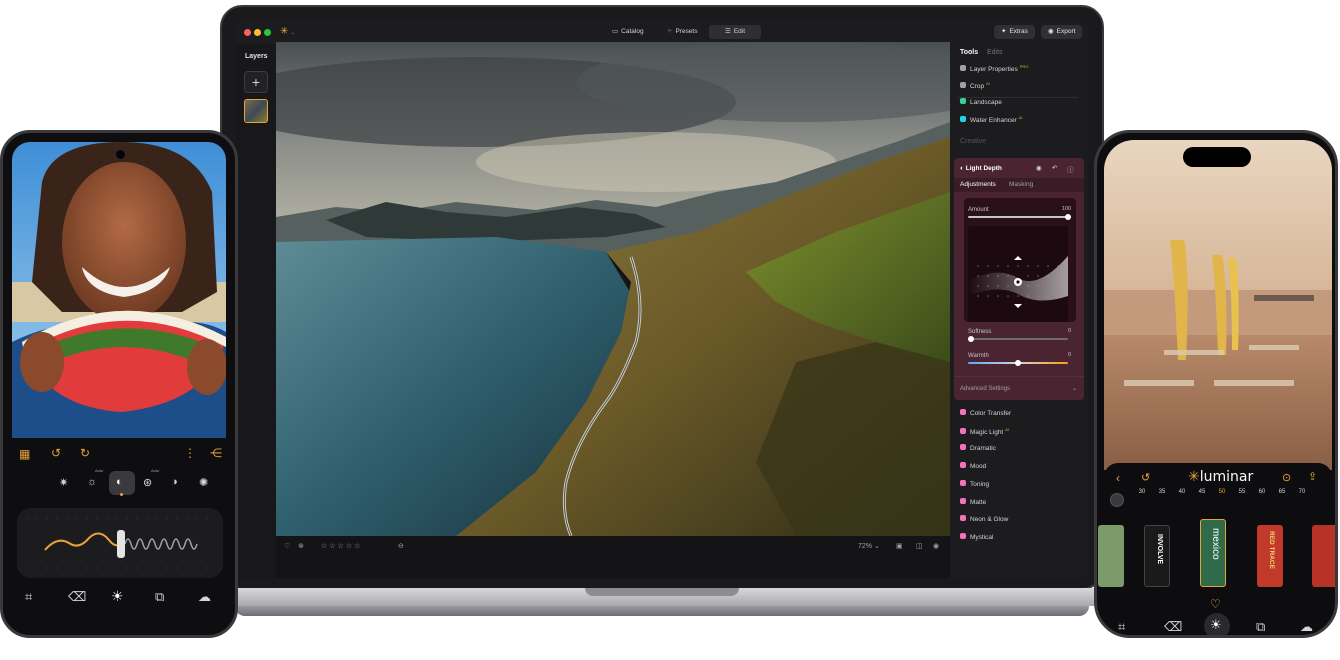 Image resolution: width=1340 pixels, height=660 pixels. I want to click on amount-slider-knob, so click(1068, 217).